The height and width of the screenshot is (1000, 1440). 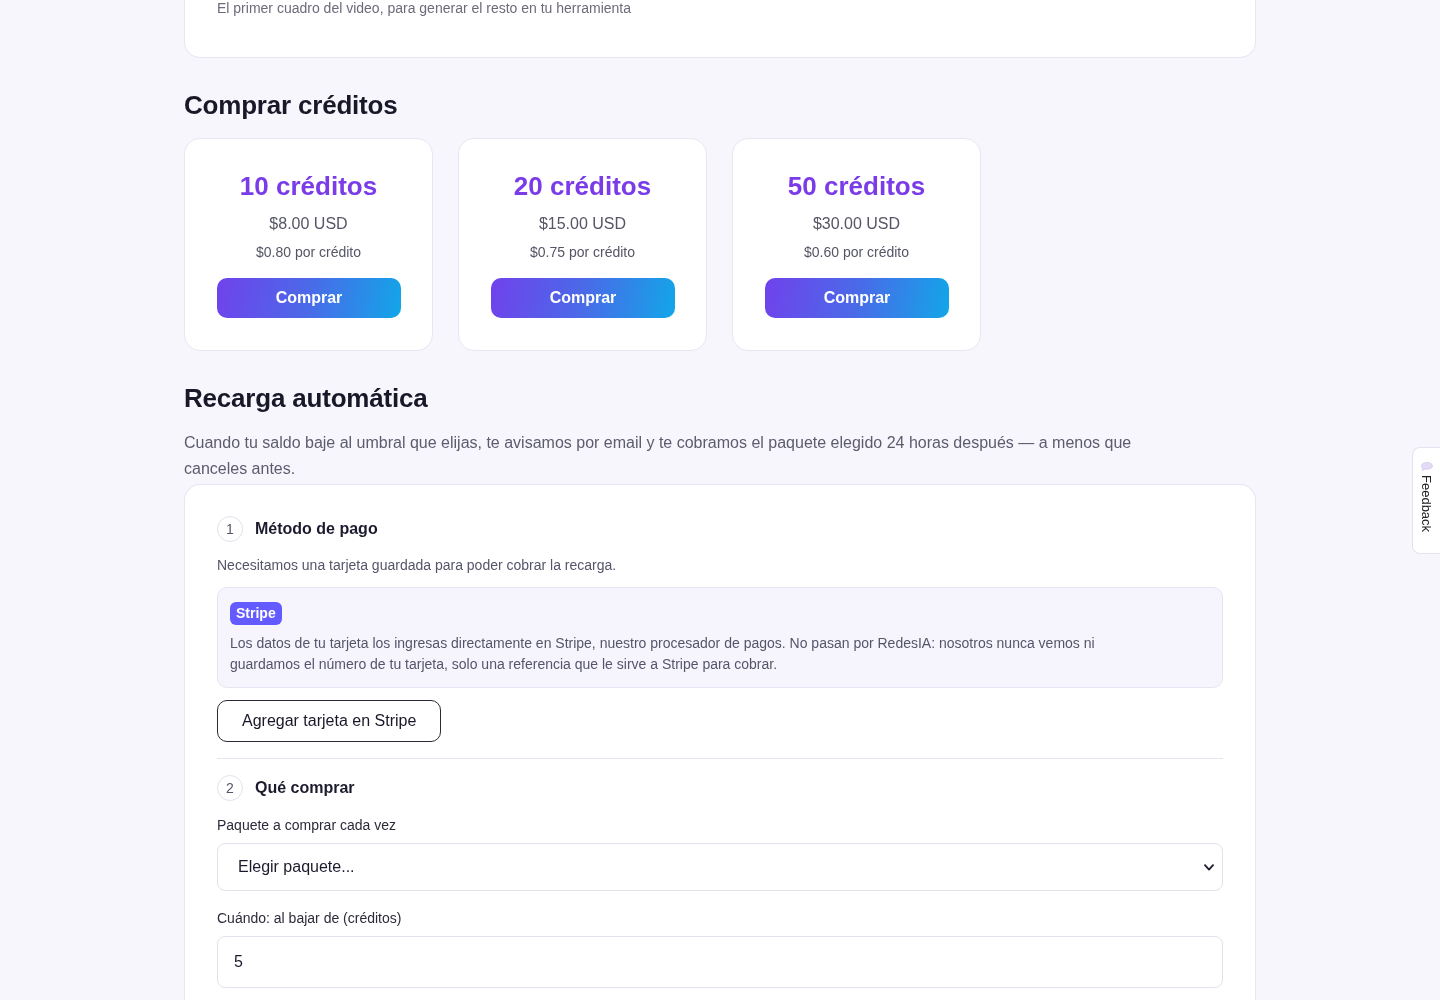 What do you see at coordinates (856, 186) in the screenshot?
I see `package-credits: 50 créditos` at bounding box center [856, 186].